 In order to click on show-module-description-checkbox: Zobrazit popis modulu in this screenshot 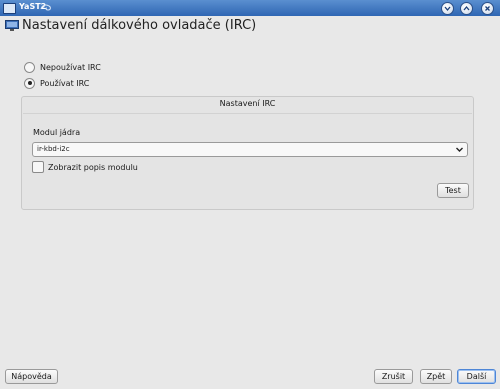, I will do `click(85, 167)`.